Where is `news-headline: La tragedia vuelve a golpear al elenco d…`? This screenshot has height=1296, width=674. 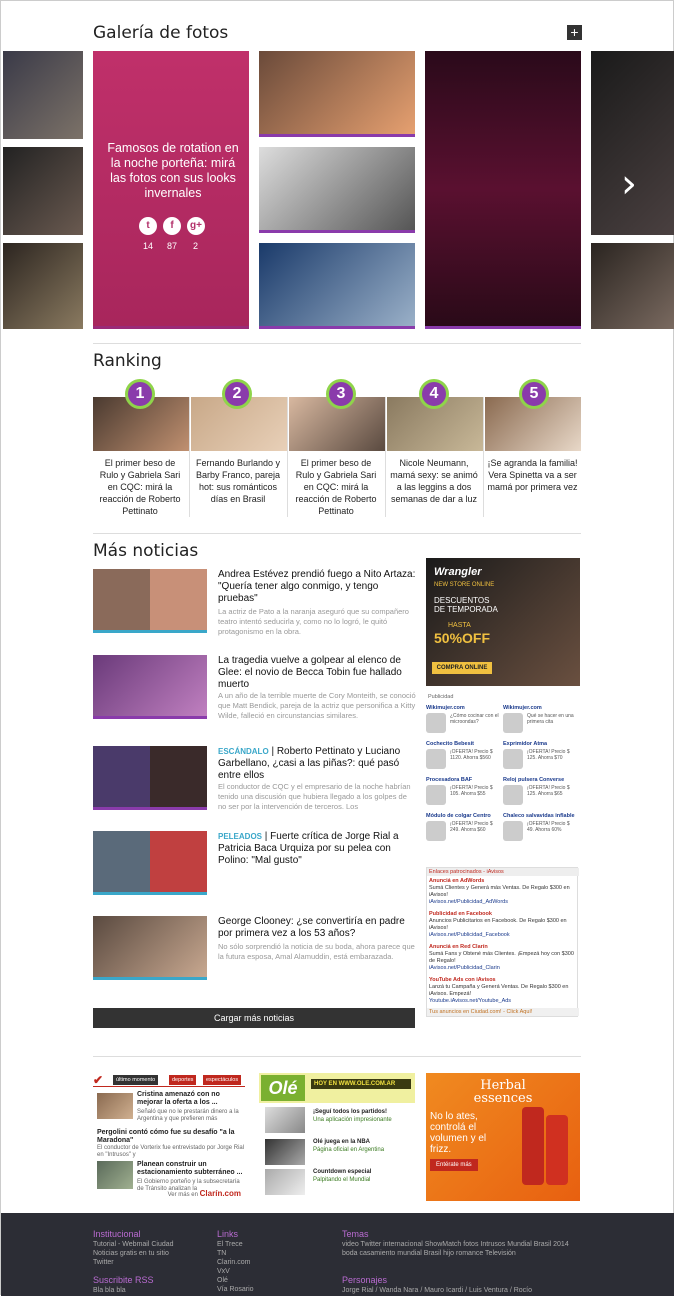
news-headline: La tragedia vuelve a golpear al elenco d… is located at coordinates (317, 673).